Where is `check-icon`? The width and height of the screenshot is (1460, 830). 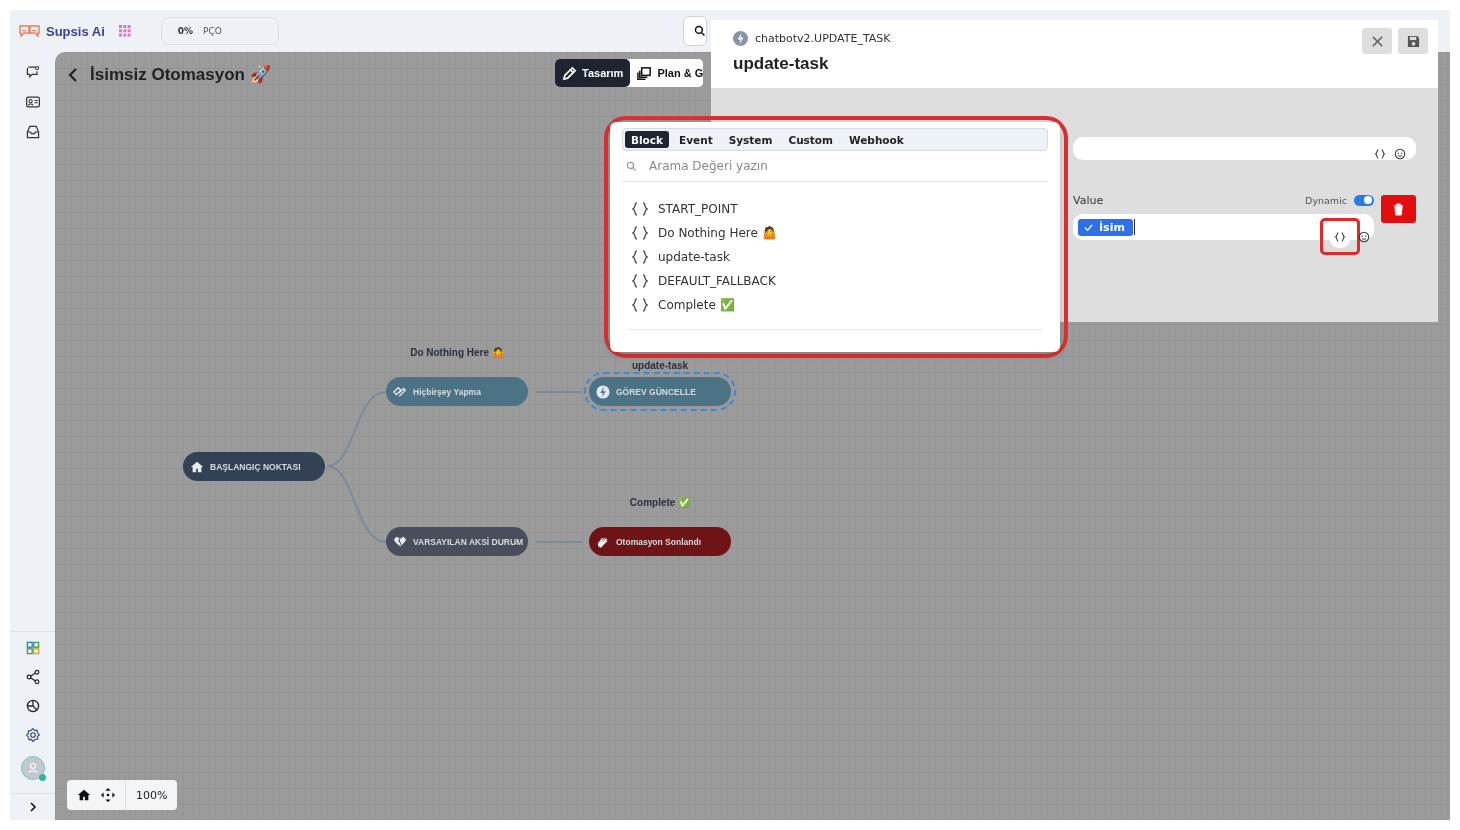 check-icon is located at coordinates (1088, 227).